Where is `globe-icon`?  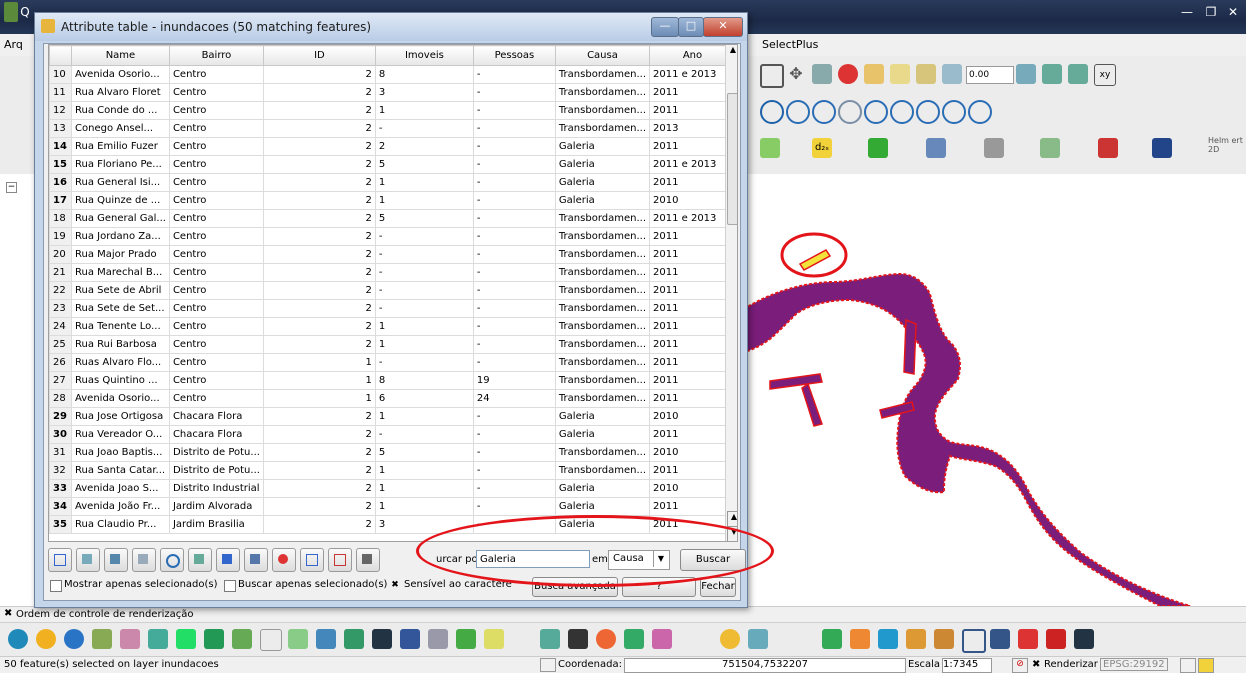
globe-icon is located at coordinates (18, 639).